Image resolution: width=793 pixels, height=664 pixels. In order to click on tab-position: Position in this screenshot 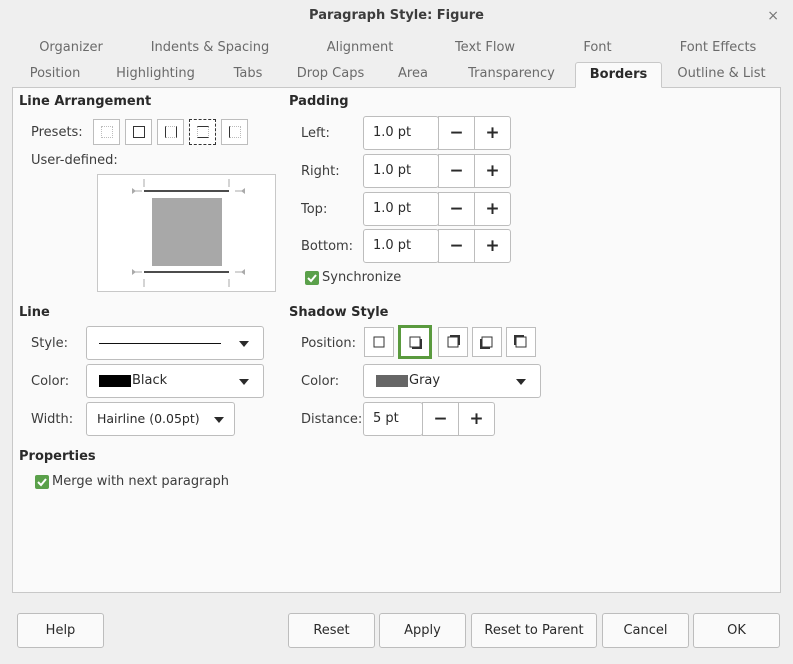, I will do `click(55, 74)`.